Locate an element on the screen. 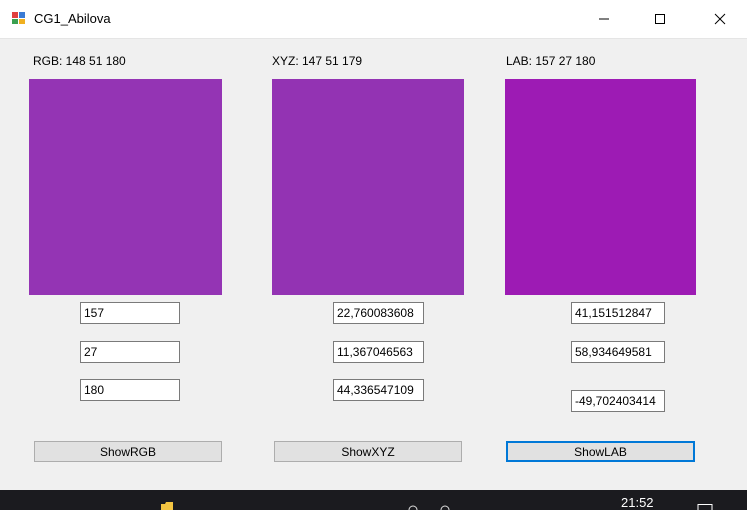 The width and height of the screenshot is (747, 510). notification-icon is located at coordinates (705, 507).